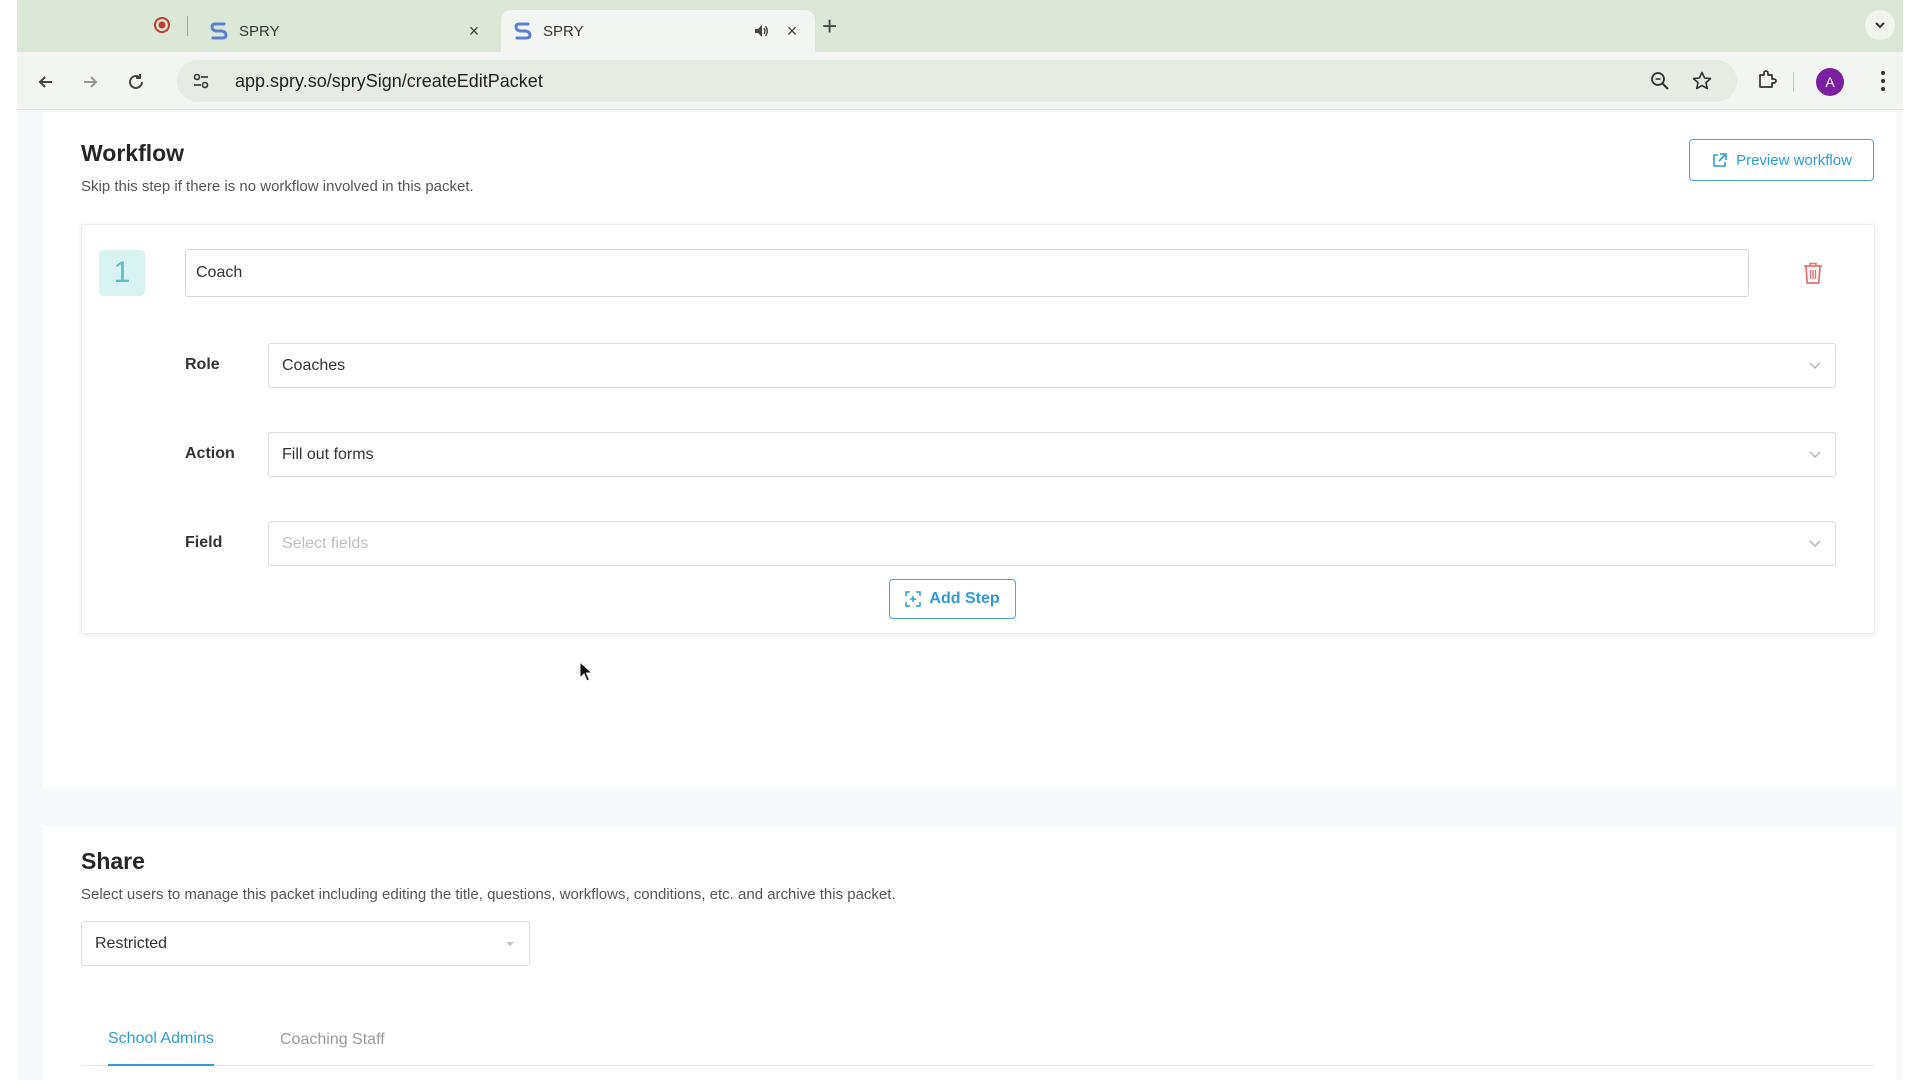  Describe the element at coordinates (964, 598) in the screenshot. I see `add-step-label: Add Step` at that location.